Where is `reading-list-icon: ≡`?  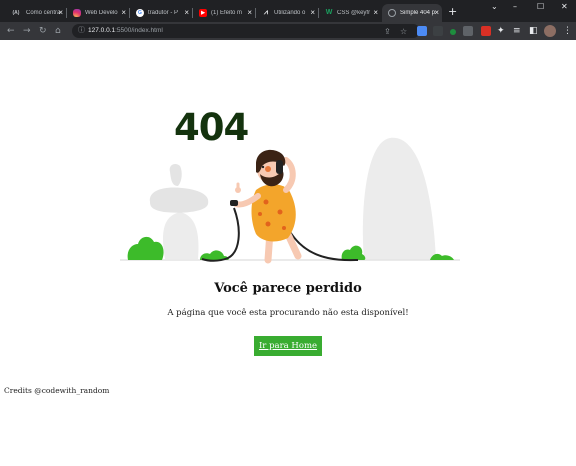 reading-list-icon: ≡ is located at coordinates (517, 31).